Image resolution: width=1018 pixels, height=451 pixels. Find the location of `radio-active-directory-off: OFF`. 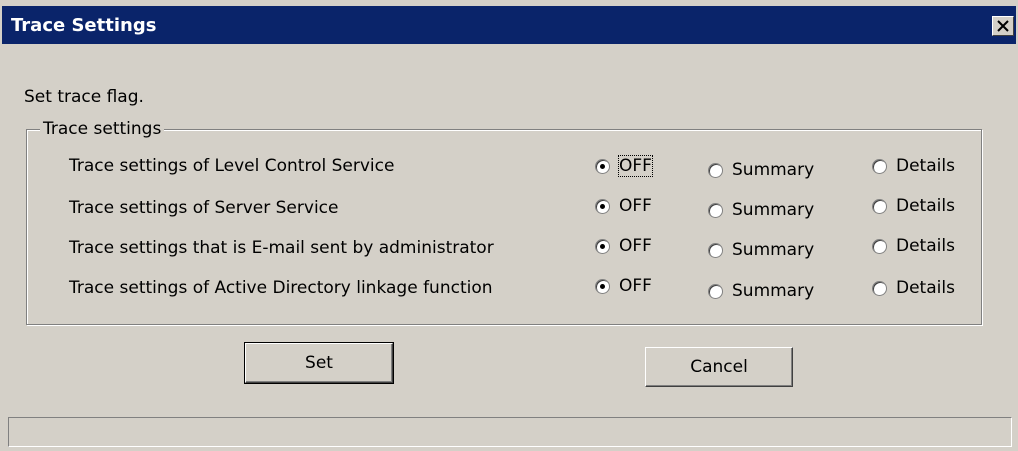

radio-active-directory-off: OFF is located at coordinates (623, 286).